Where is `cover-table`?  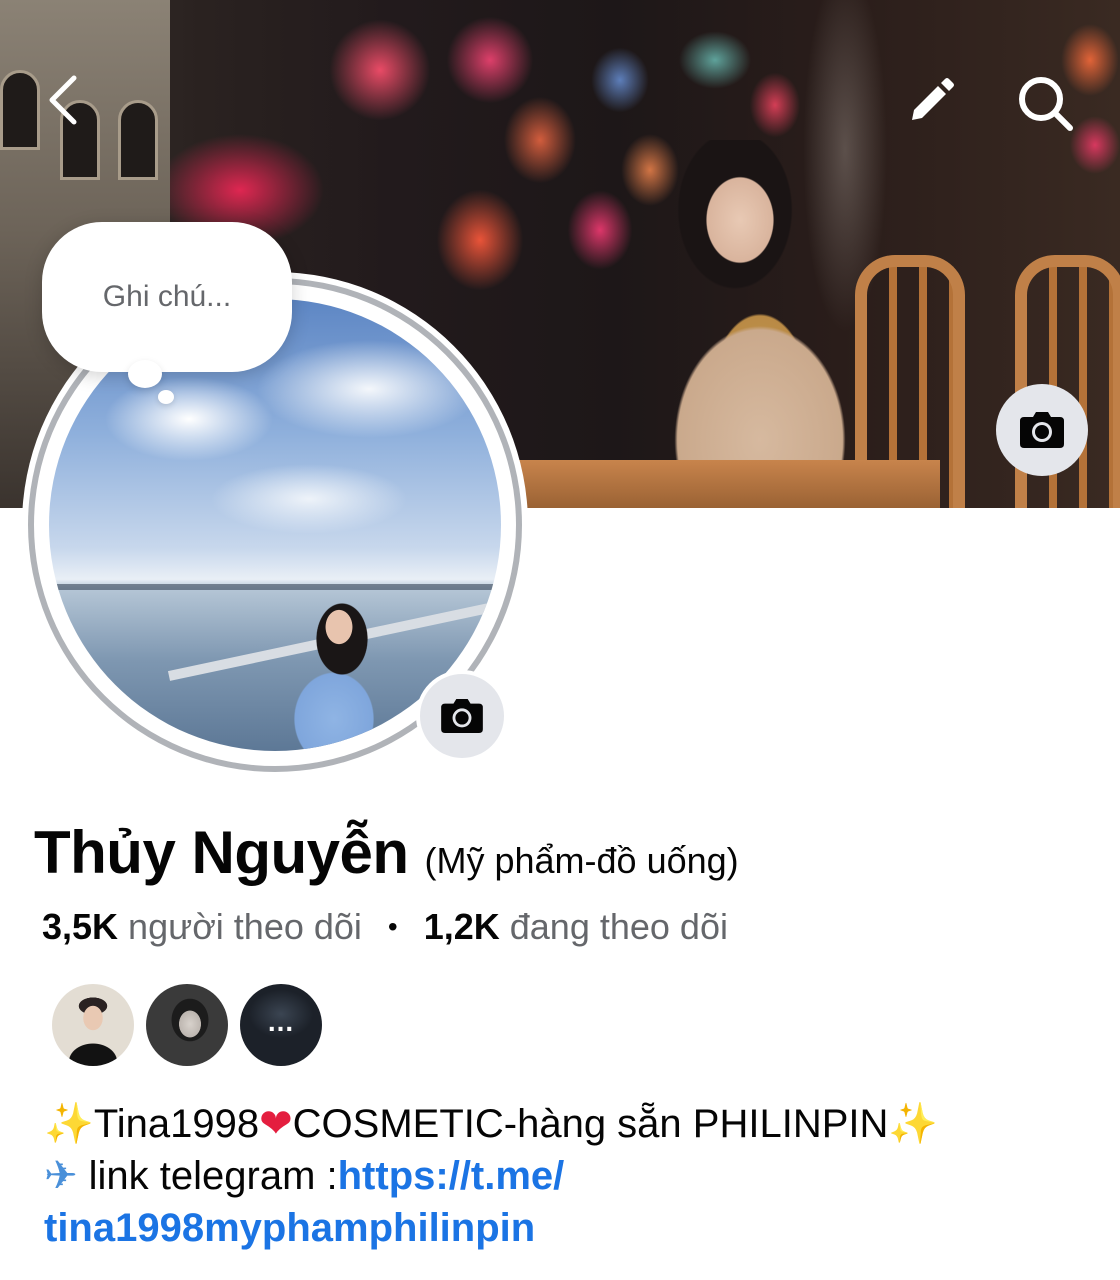
cover-table is located at coordinates (720, 484).